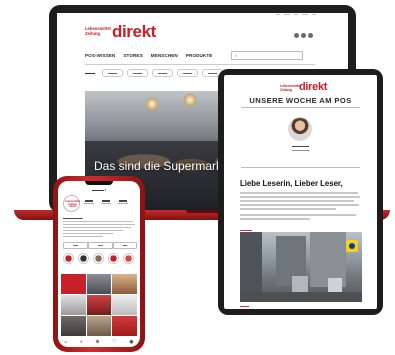 Image resolution: width=395 pixels, height=355 pixels. I want to click on message-button: ▬▬, so click(100, 245).